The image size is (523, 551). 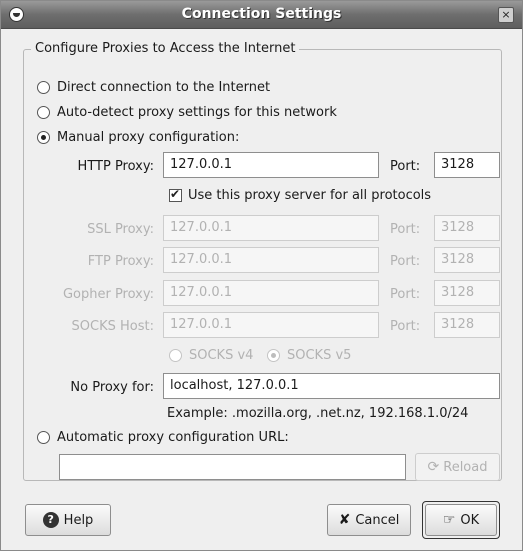 I want to click on socks-v4-label: SOCKS v4, so click(x=221, y=355).